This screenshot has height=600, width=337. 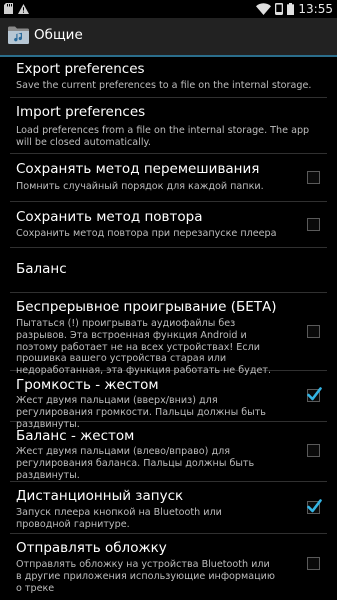 I want to click on sd-card-icon, so click(x=8, y=8).